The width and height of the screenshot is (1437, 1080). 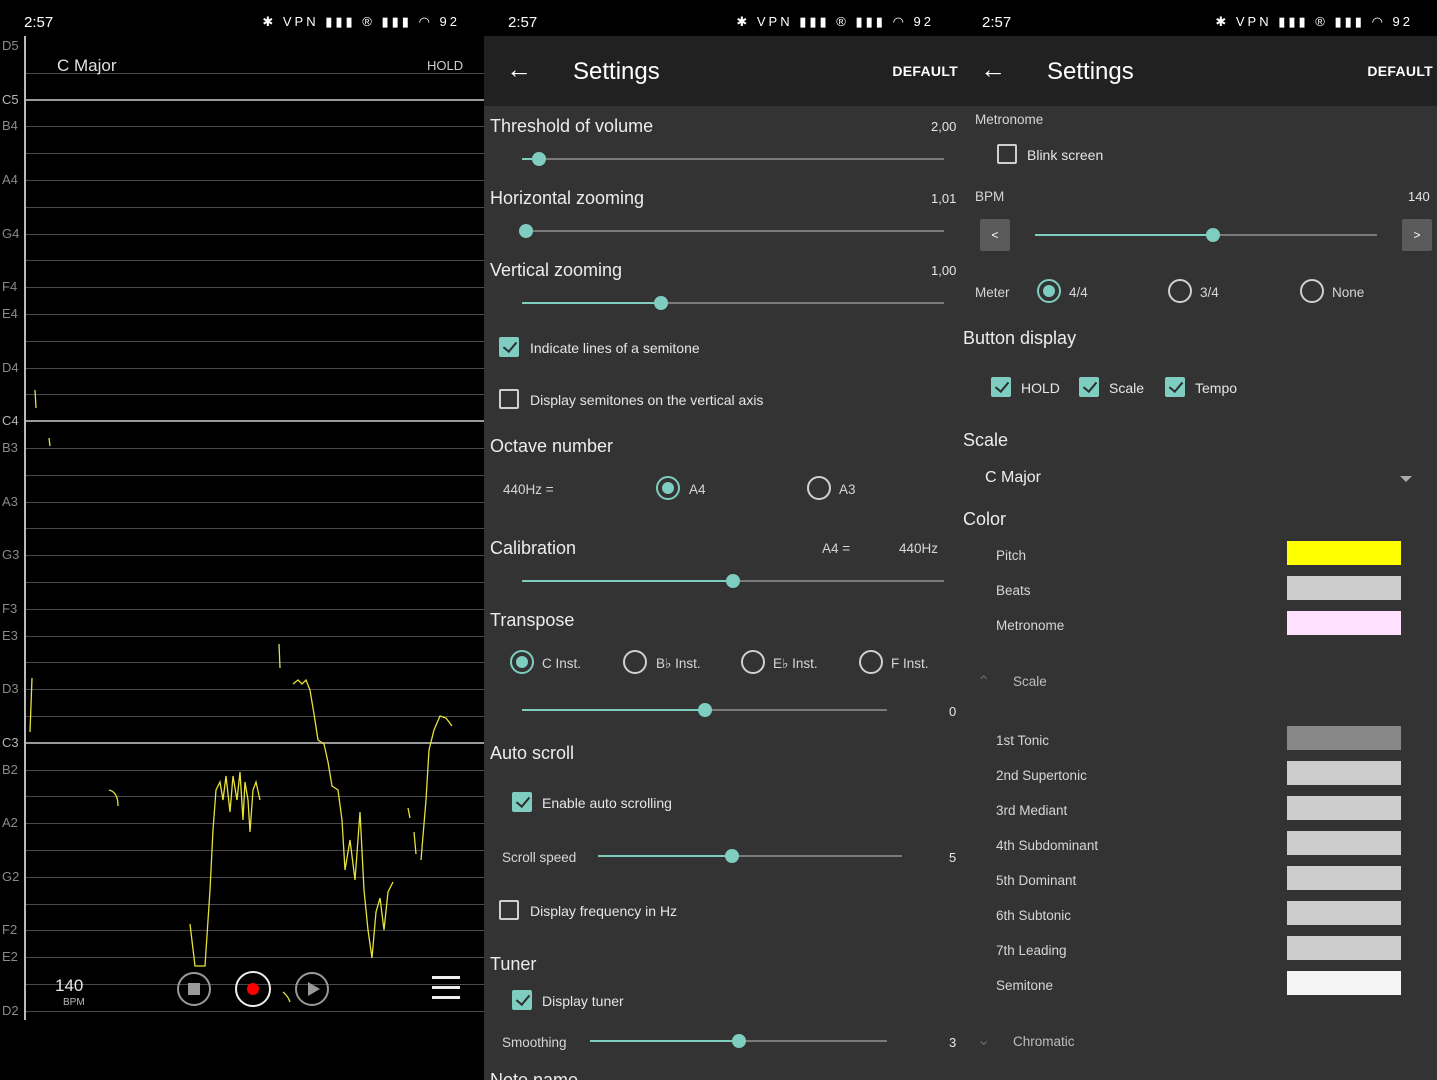 What do you see at coordinates (750, 856) in the screenshot?
I see `scroll-speed-slider` at bounding box center [750, 856].